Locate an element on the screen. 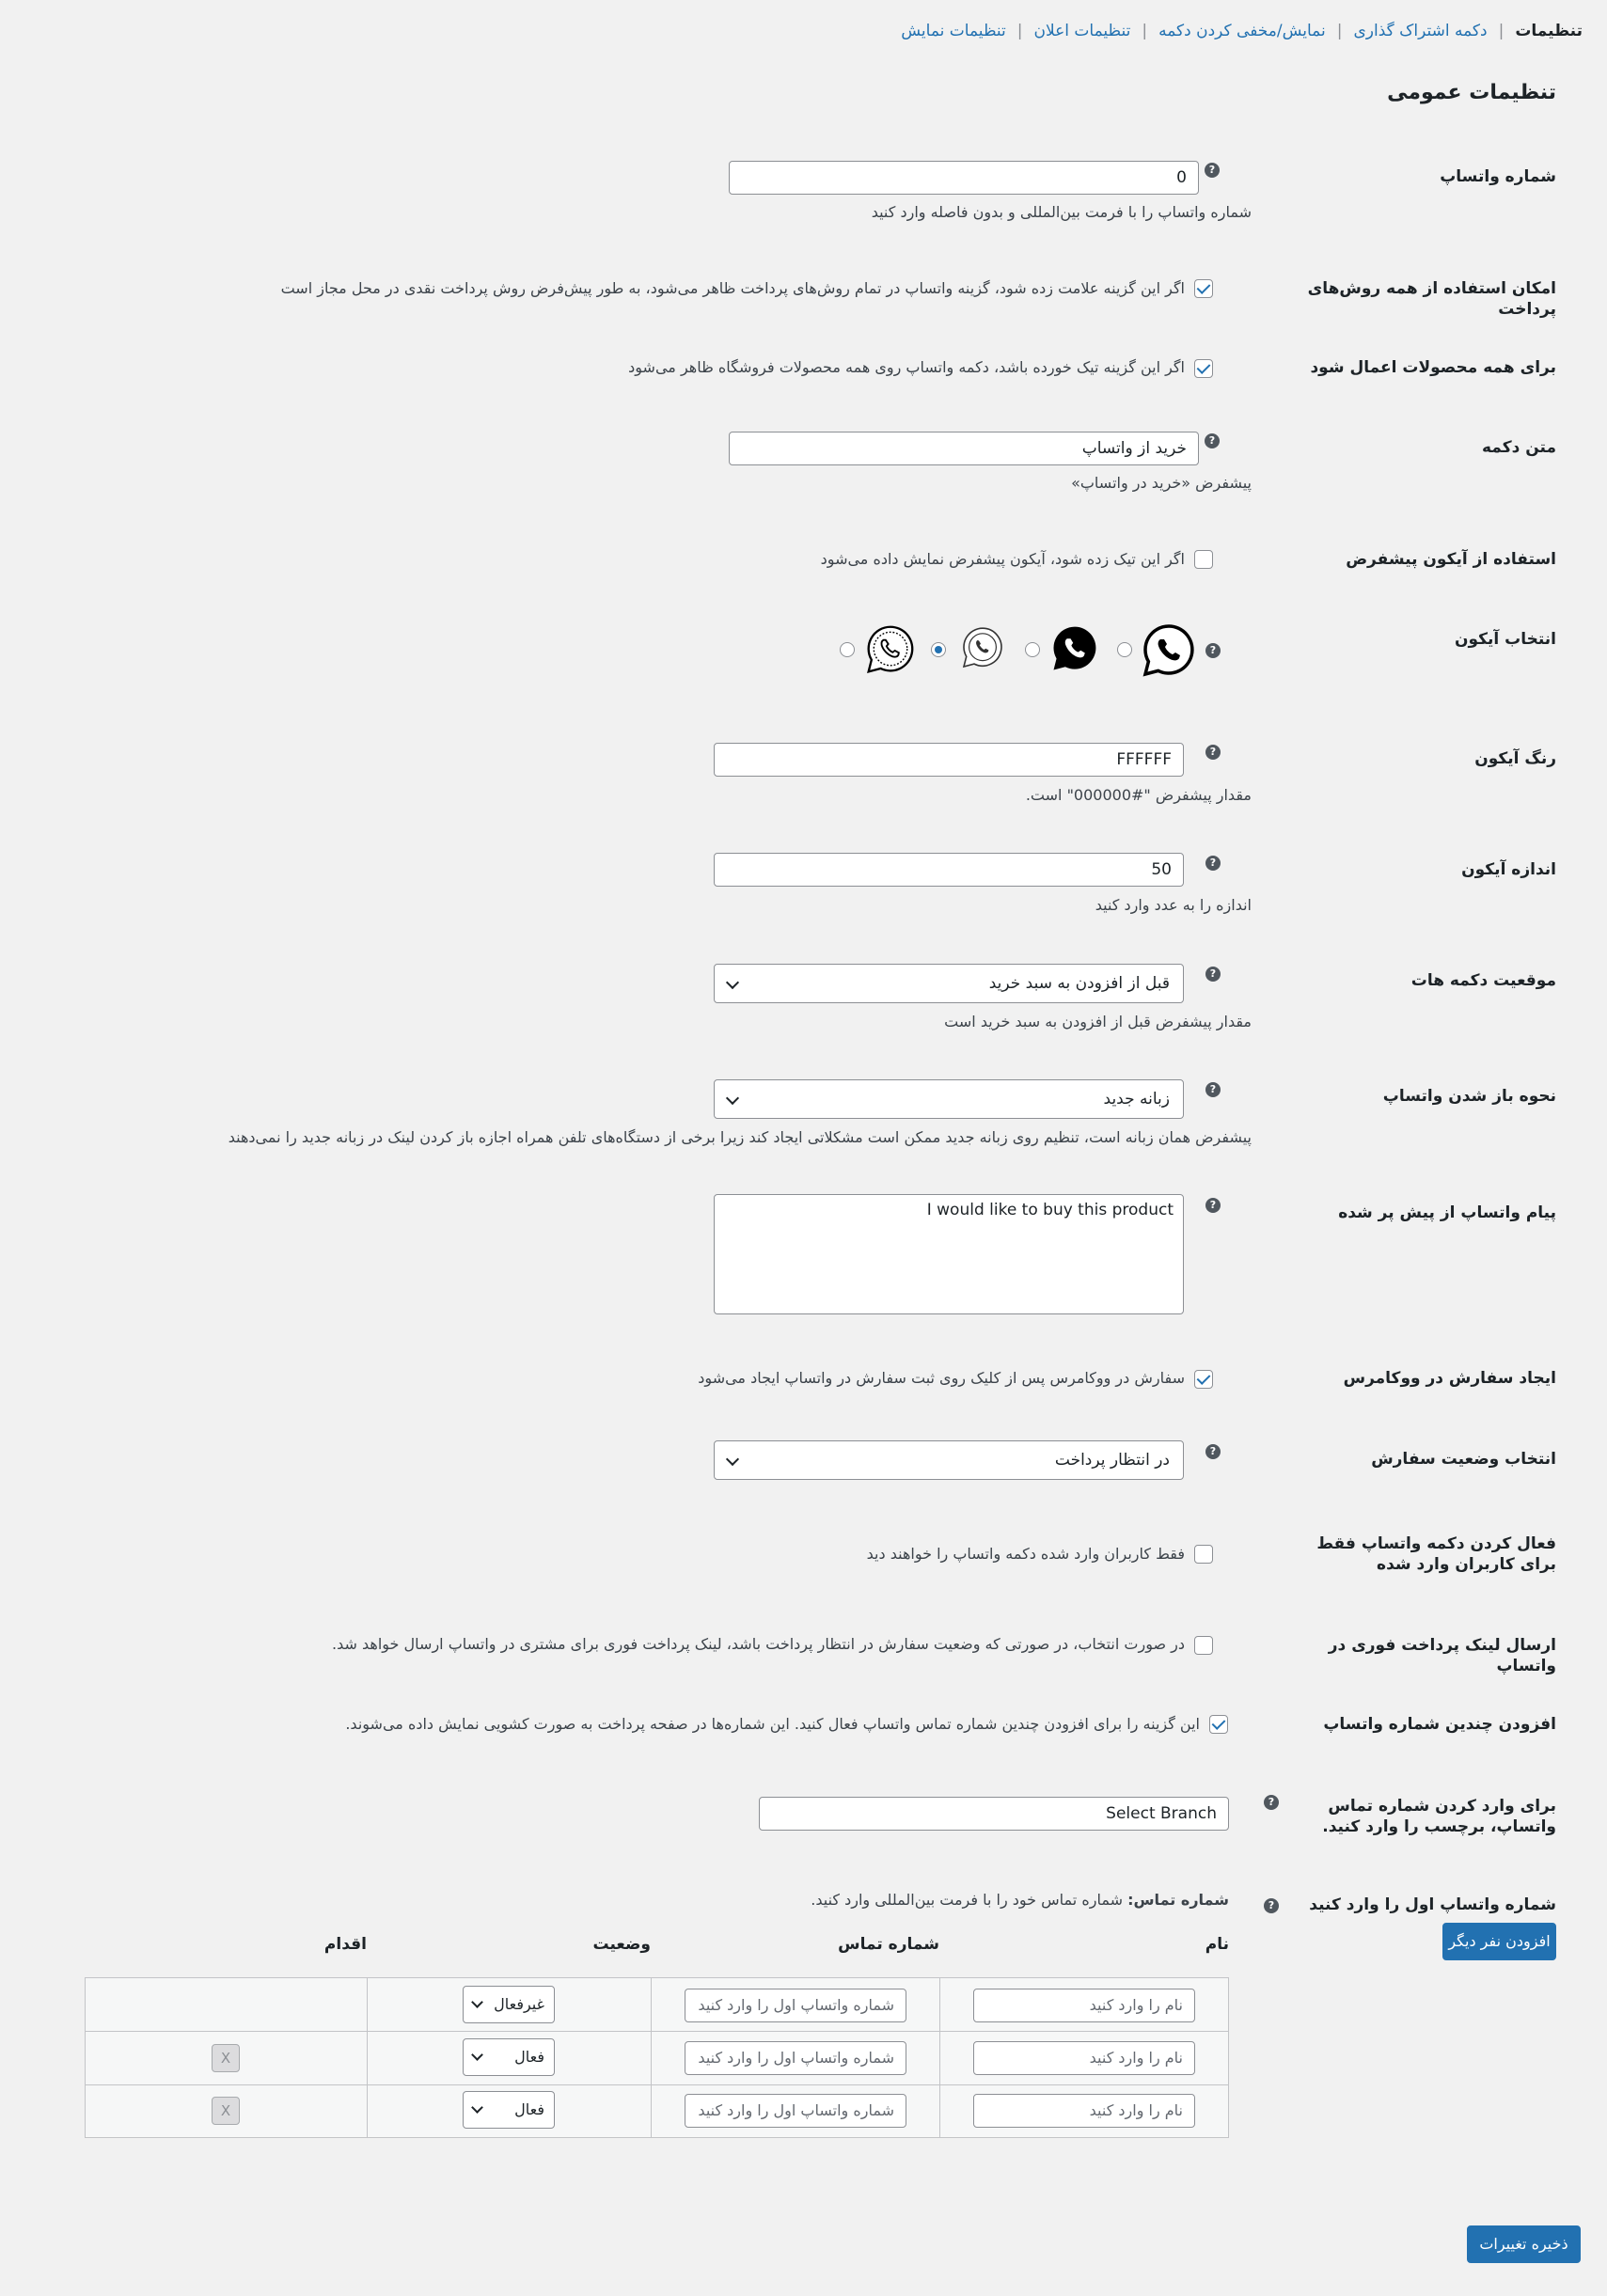 This screenshot has width=1607, height=2296. multiple-numbers-checkbox is located at coordinates (1218, 1724).